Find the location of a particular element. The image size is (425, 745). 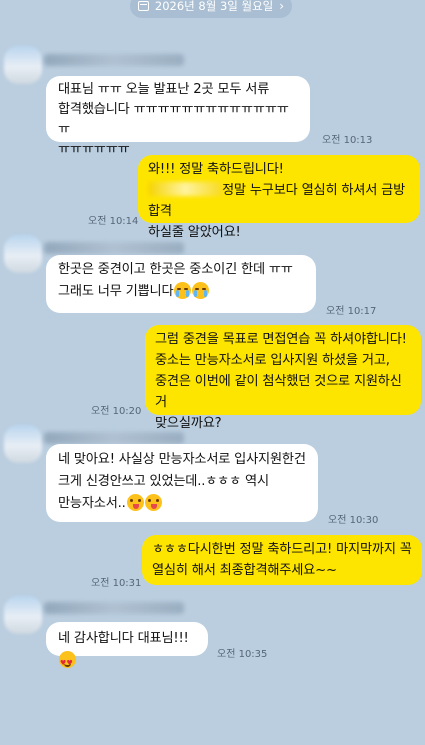

message-line: 네 맞아요! 사실상 만능자소서로 입사지원한건 is located at coordinates (182, 459).